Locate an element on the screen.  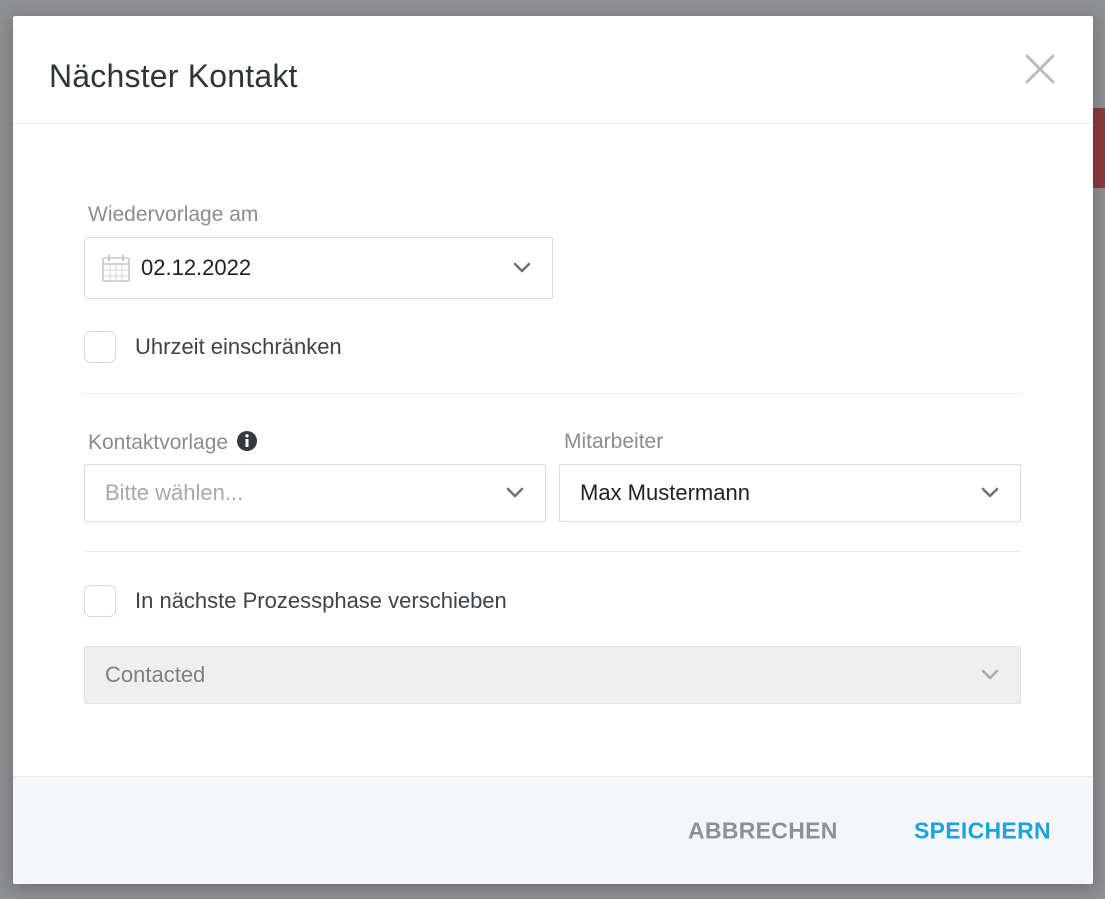
follow-up-date-value: 02.12.2022 is located at coordinates (196, 267).